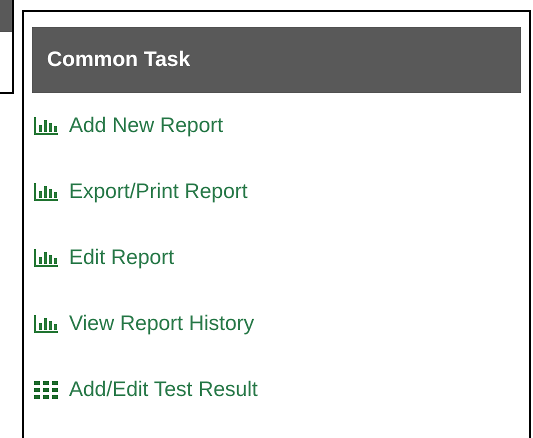  Describe the element at coordinates (145, 390) in the screenshot. I see `task-link: Add/Edit Test Result` at that location.